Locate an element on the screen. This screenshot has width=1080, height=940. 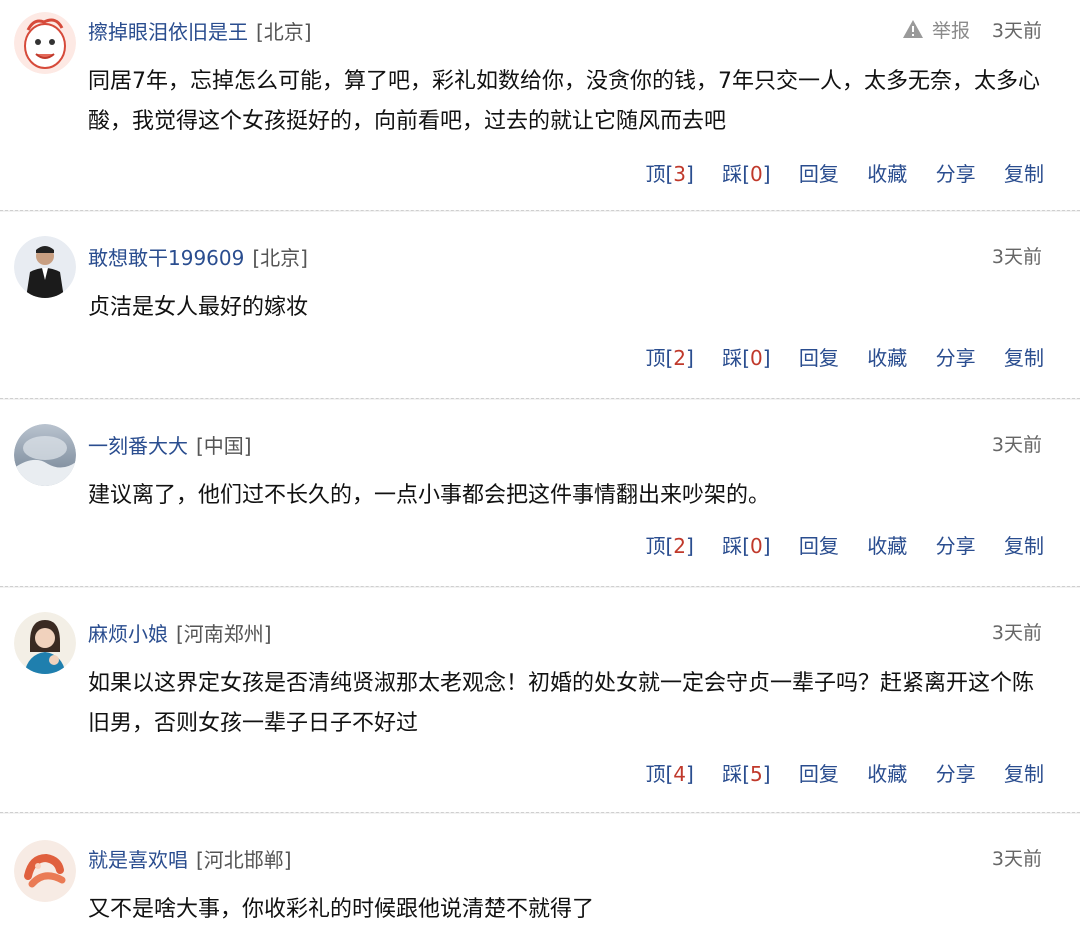
girl-avatar-icon is located at coordinates (45, 643).